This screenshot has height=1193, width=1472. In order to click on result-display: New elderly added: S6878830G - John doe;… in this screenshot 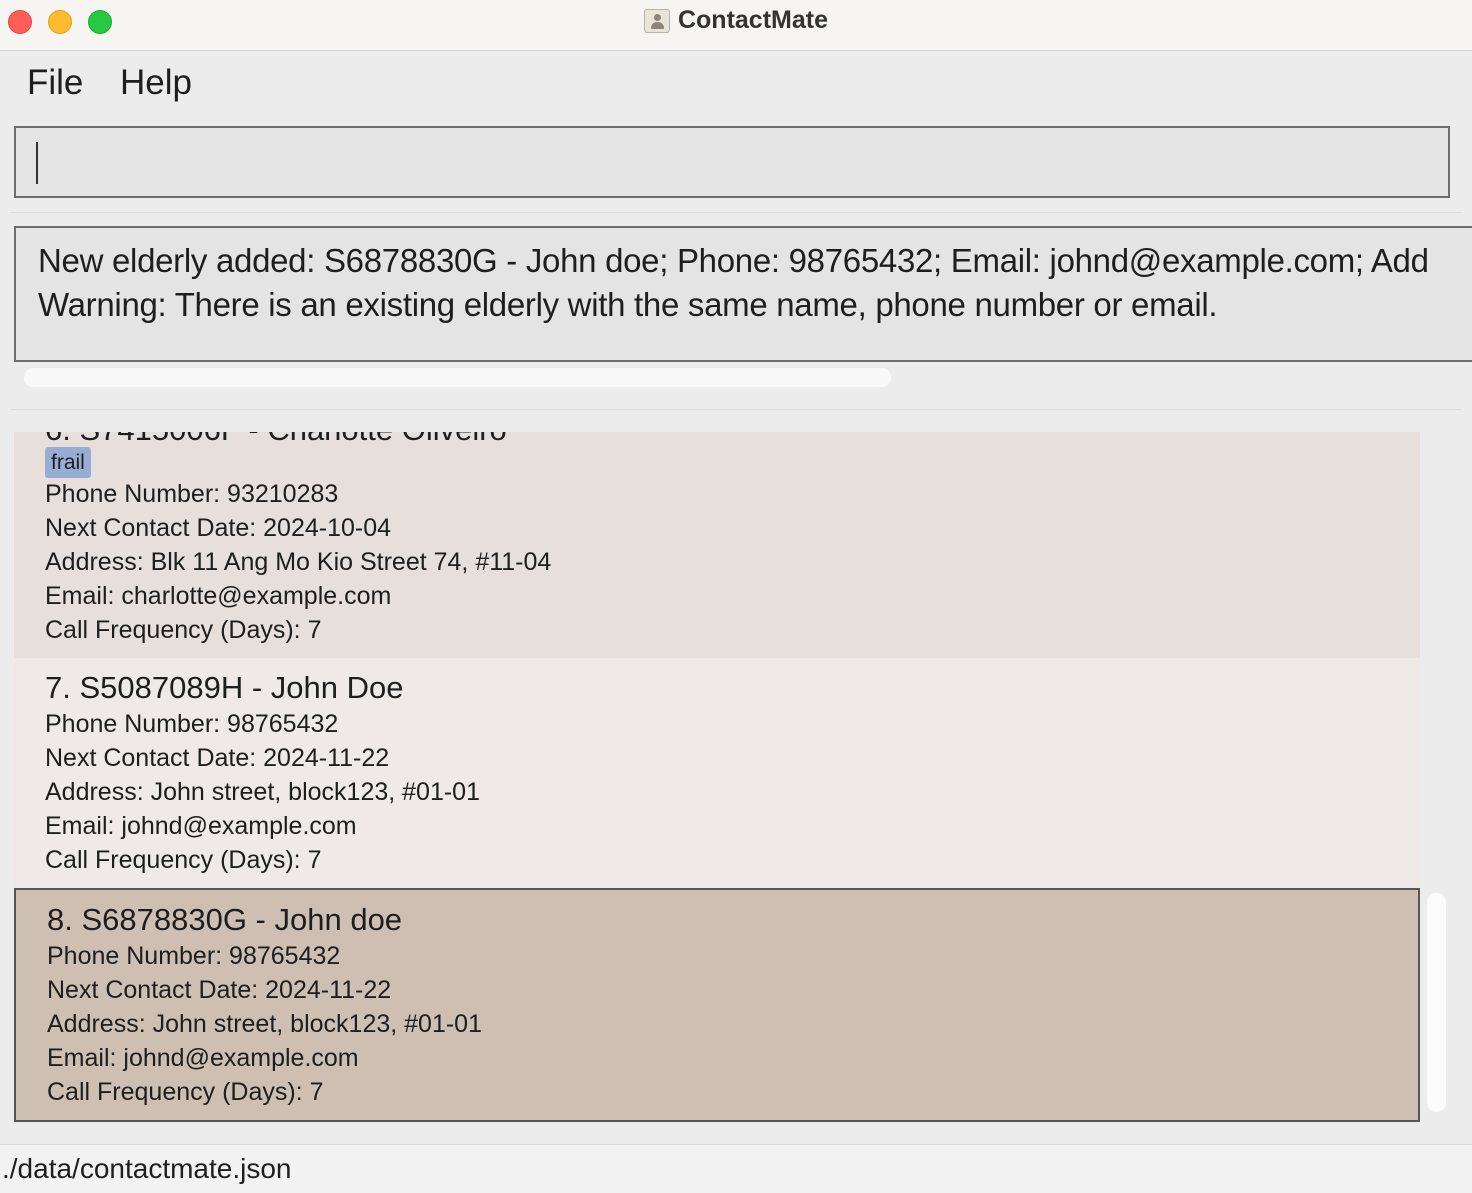, I will do `click(743, 294)`.